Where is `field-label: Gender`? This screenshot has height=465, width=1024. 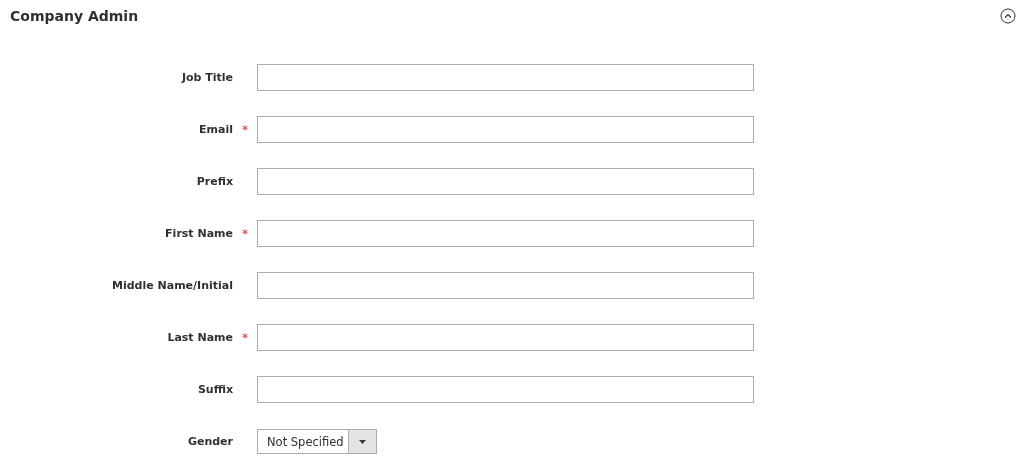 field-label: Gender is located at coordinates (210, 441).